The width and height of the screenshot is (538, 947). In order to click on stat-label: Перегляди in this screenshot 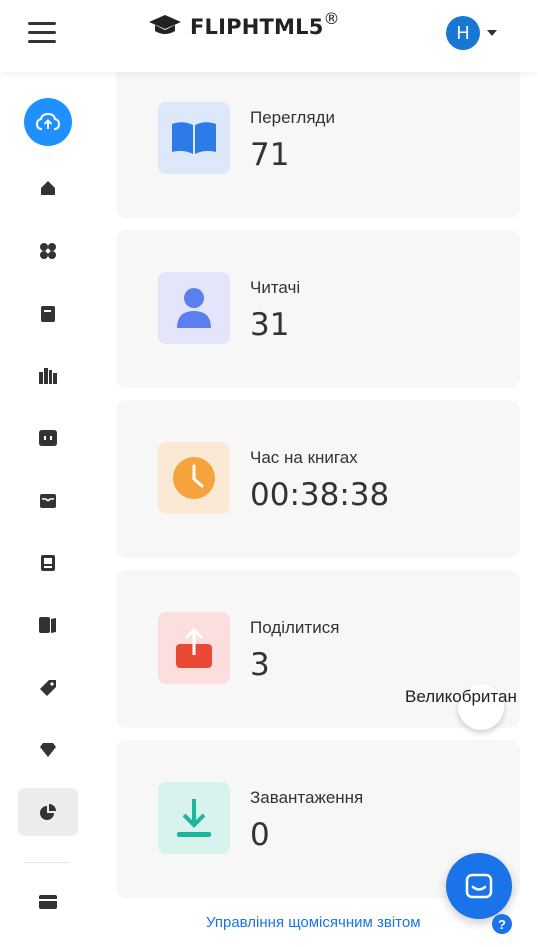, I will do `click(292, 117)`.